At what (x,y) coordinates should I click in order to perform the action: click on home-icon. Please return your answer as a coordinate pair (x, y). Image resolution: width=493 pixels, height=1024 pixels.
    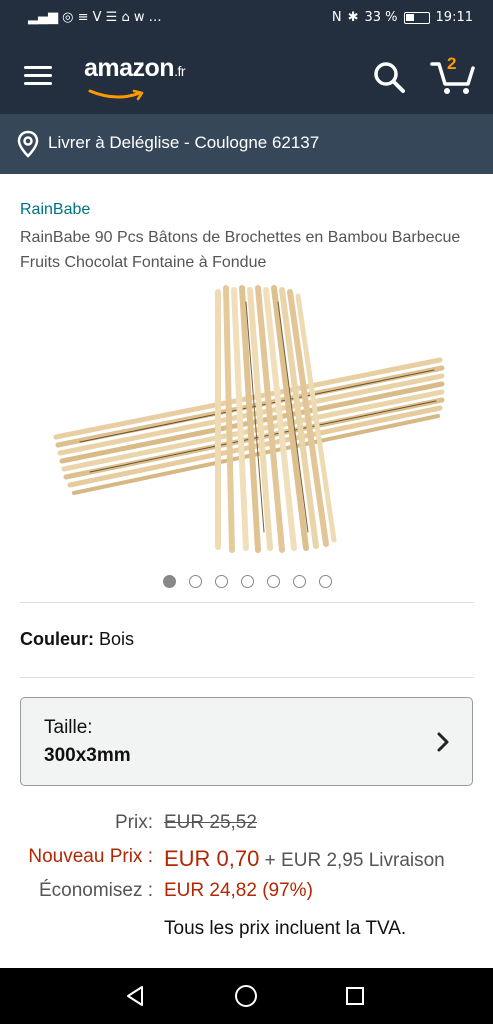
    Looking at the image, I should click on (246, 996).